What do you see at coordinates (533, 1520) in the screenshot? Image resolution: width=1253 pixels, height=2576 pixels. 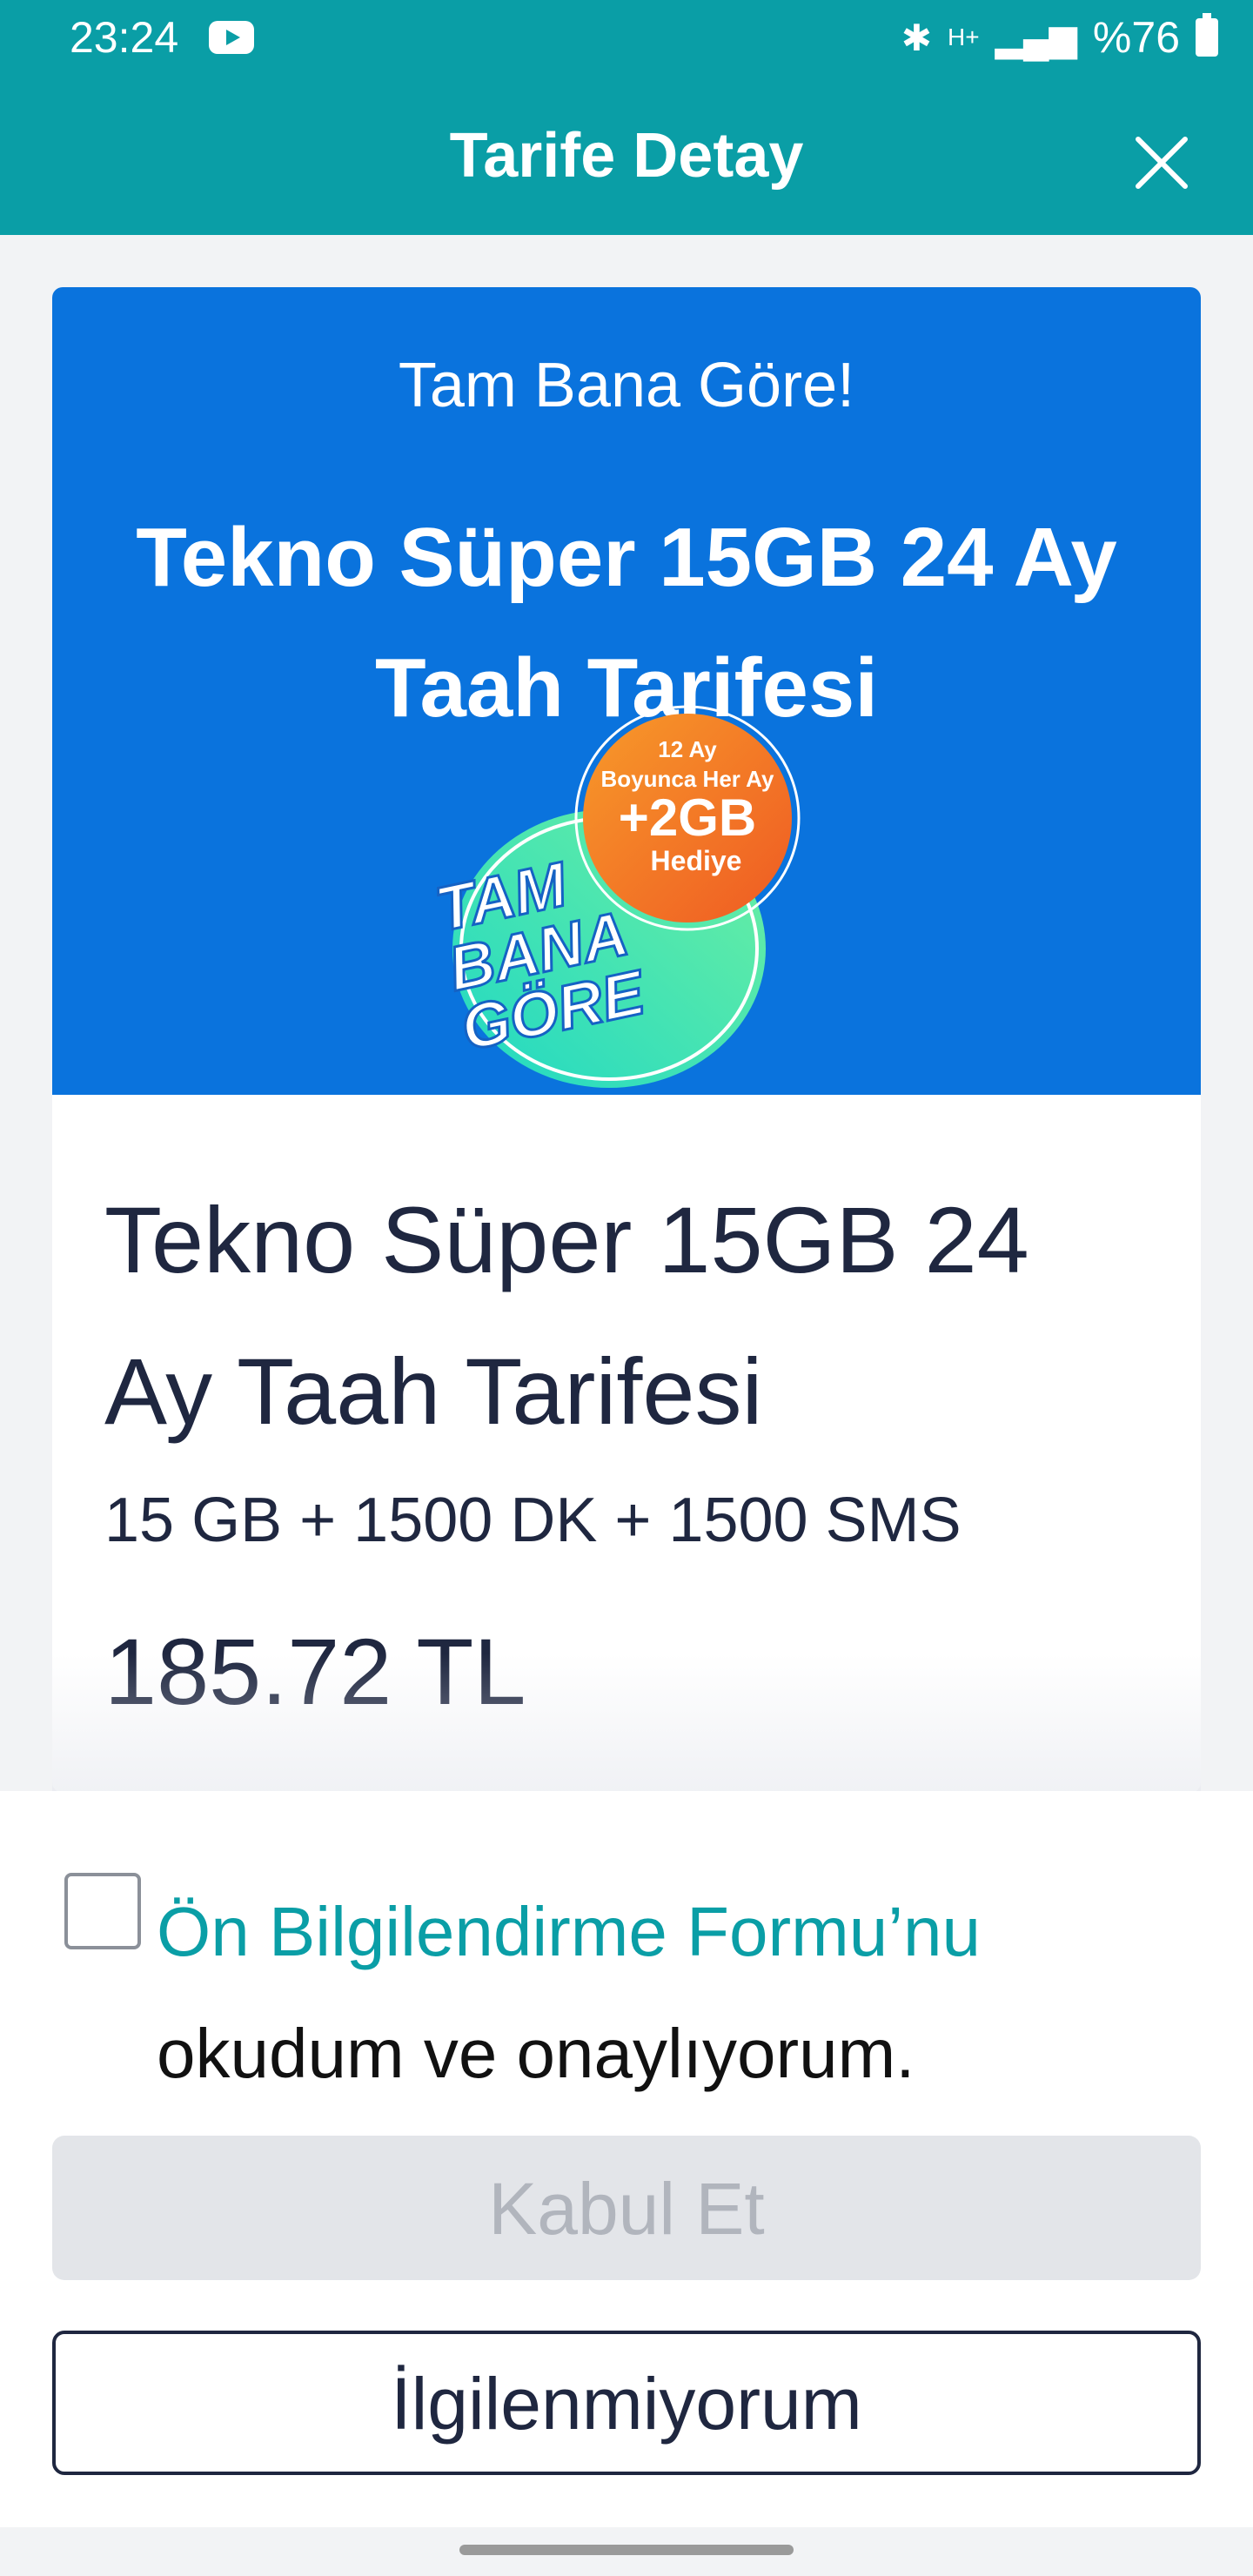 I see `plan-features: 15 GB + 1500 DK + 1500 SMS` at bounding box center [533, 1520].